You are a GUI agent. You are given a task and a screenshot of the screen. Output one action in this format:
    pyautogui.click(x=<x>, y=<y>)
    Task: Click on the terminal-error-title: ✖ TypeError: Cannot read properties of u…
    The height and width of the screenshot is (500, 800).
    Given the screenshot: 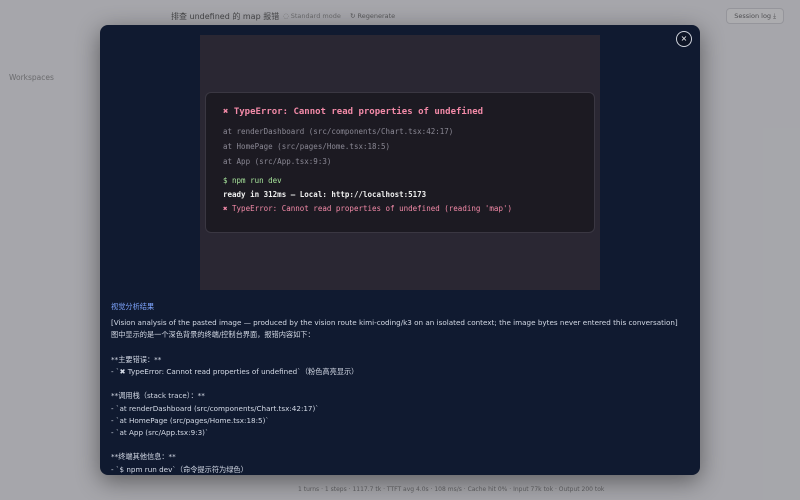 What is the action you would take?
    pyautogui.click(x=353, y=112)
    